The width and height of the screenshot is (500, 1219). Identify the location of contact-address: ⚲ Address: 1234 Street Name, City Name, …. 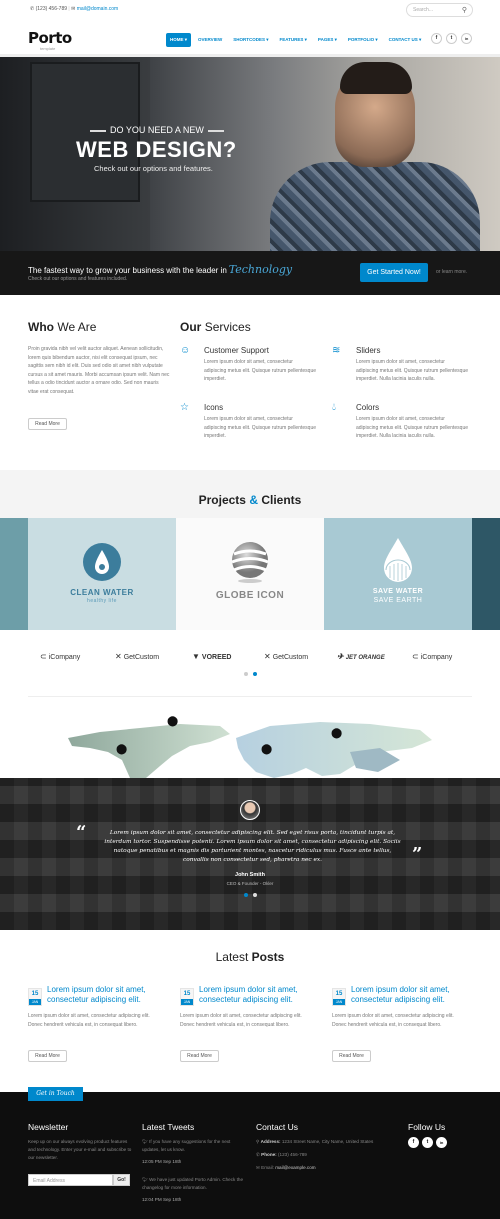
(328, 1142).